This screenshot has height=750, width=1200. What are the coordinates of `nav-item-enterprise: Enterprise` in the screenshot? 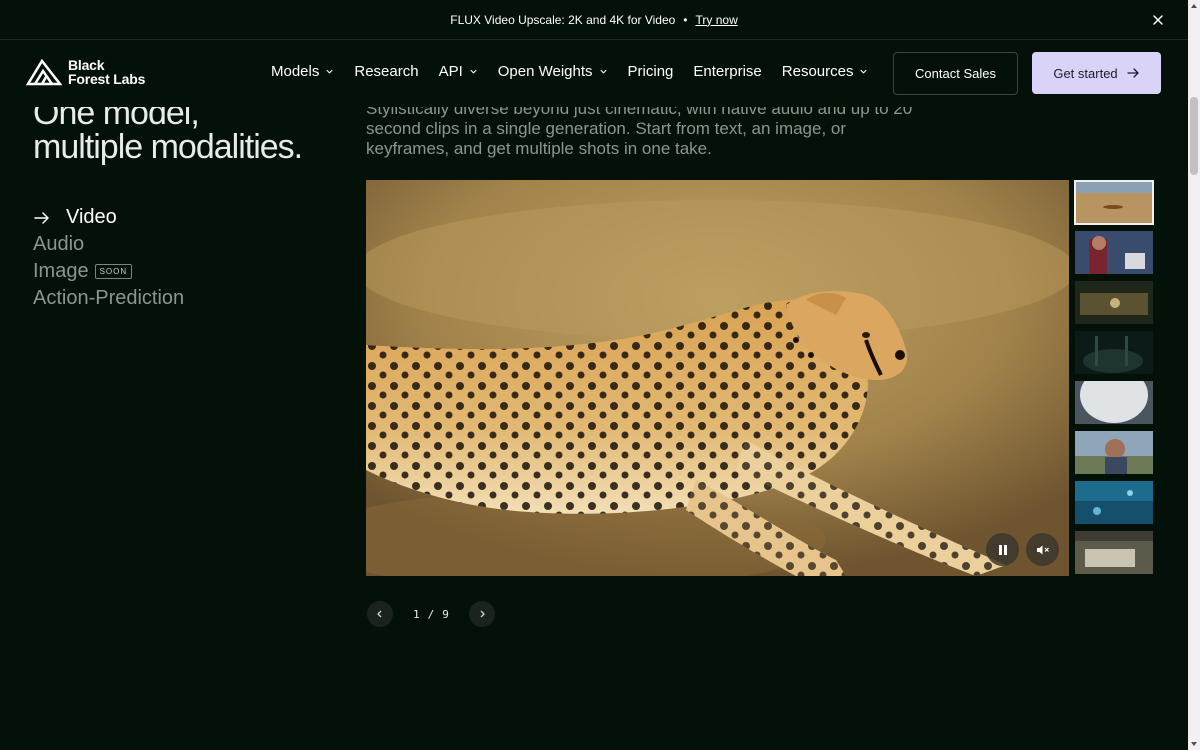 It's located at (727, 71).